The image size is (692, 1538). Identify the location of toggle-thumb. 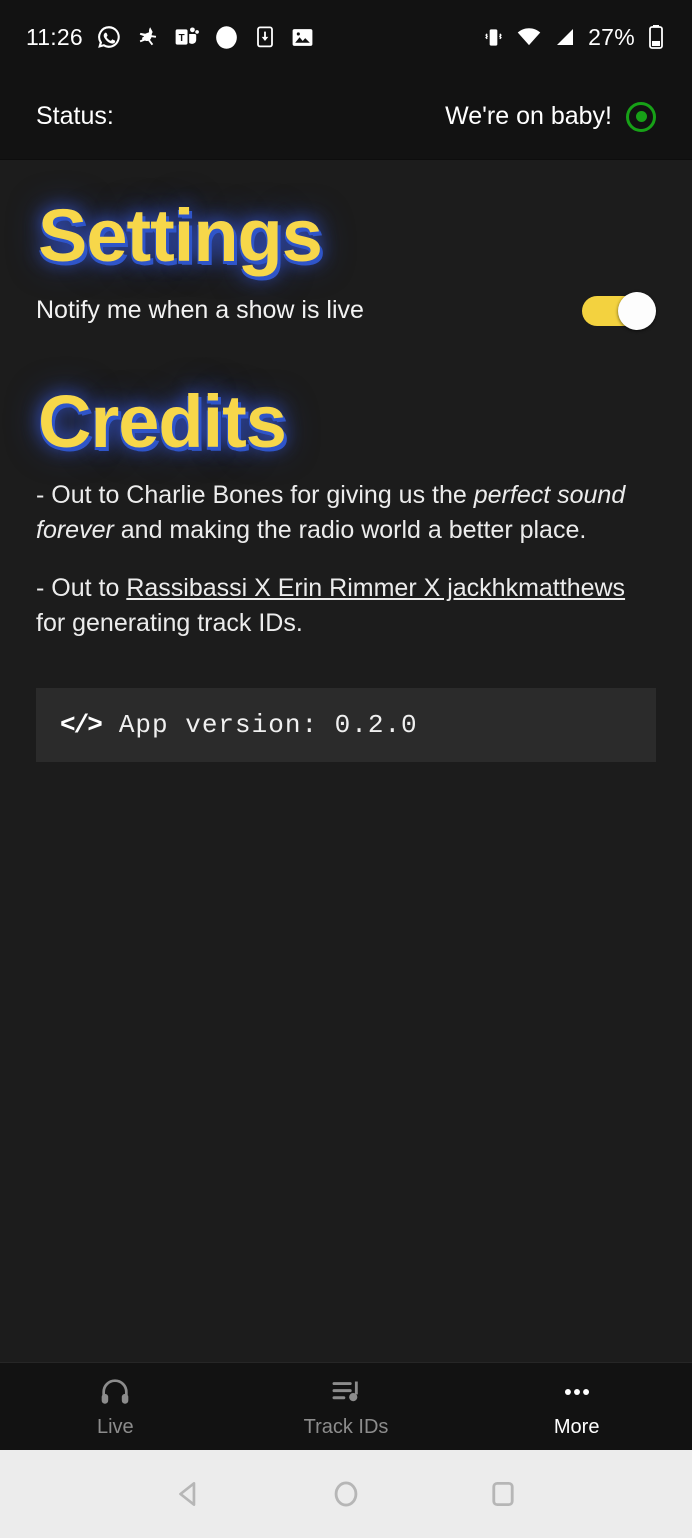
(637, 310).